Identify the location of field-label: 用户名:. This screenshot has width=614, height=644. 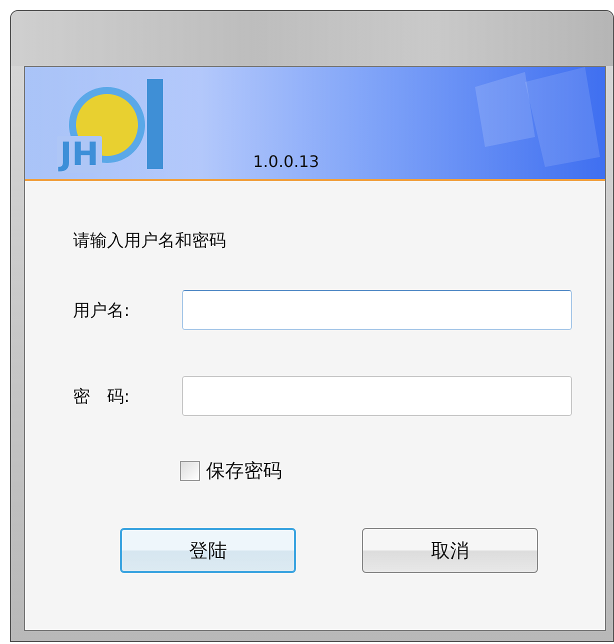
(102, 311).